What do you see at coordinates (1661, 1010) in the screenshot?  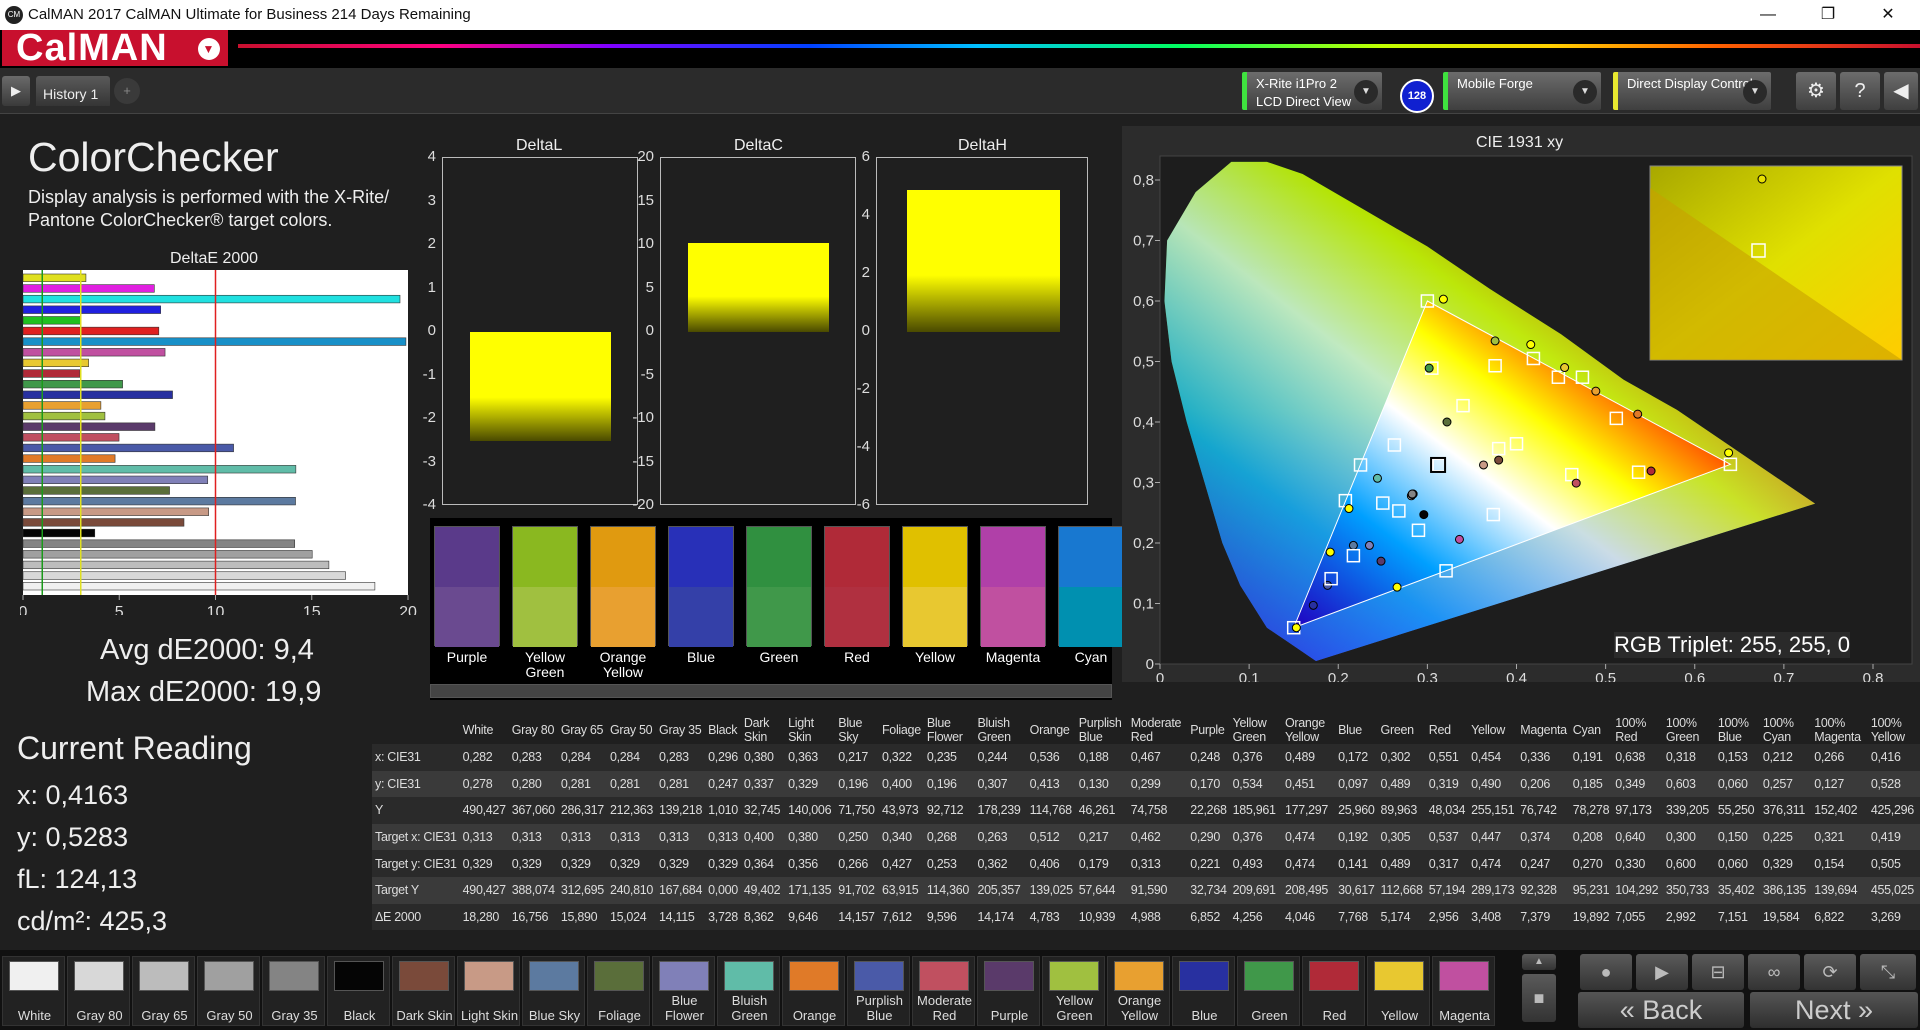 I see `back-button: « Back` at bounding box center [1661, 1010].